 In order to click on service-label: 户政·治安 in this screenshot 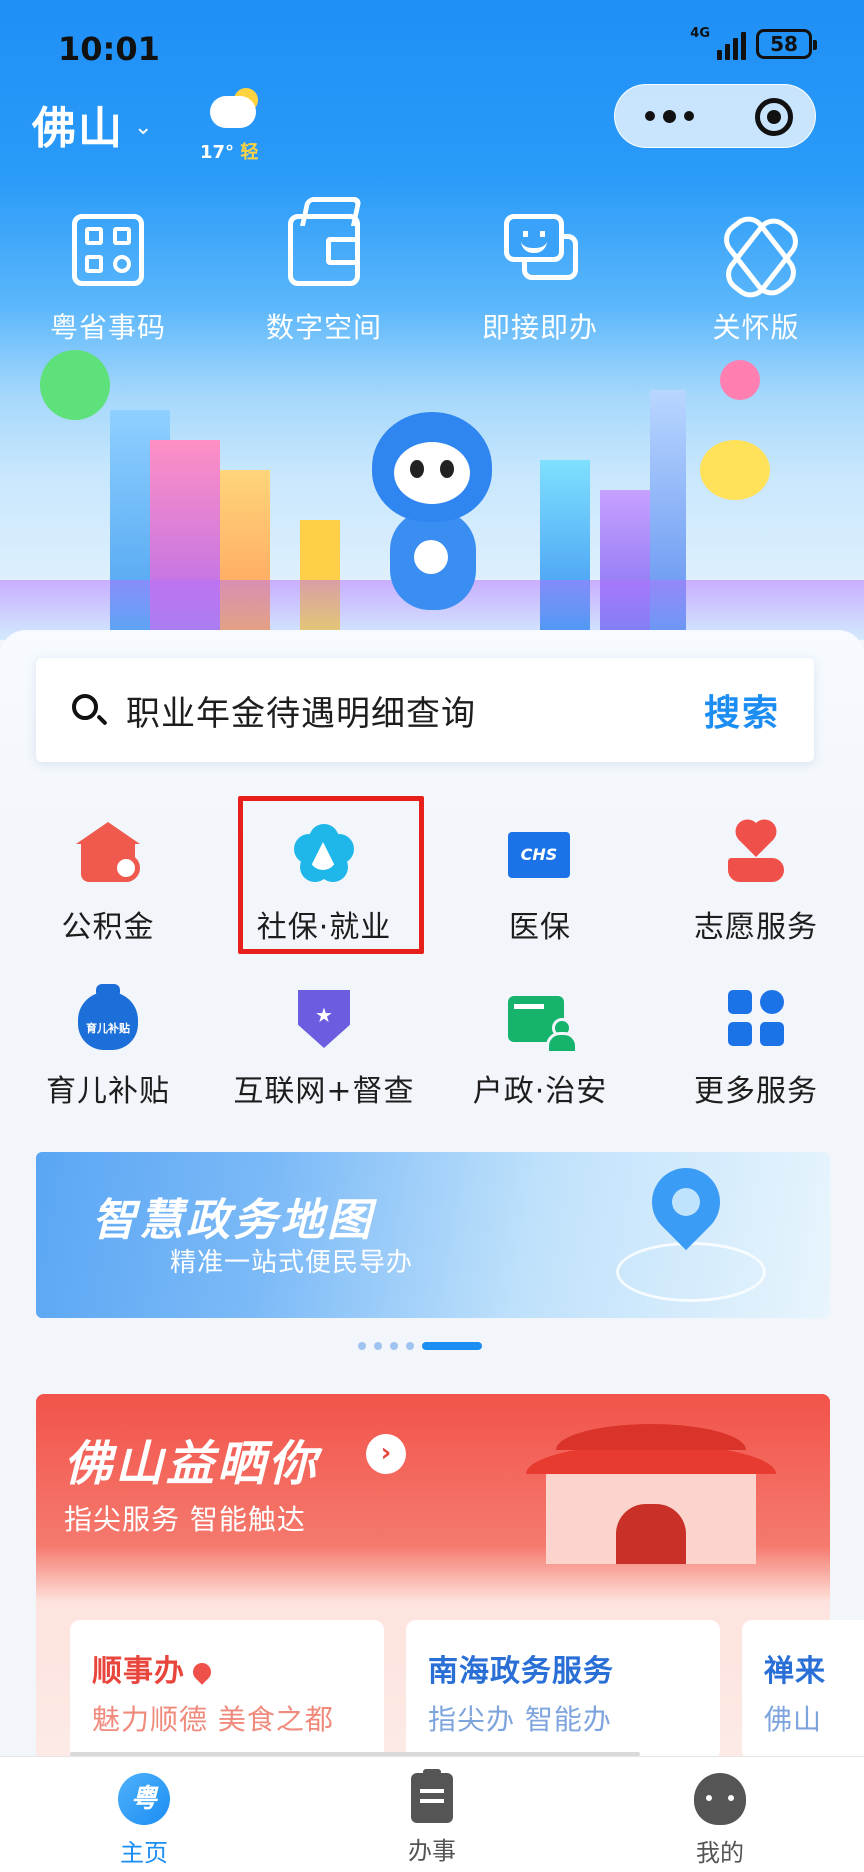, I will do `click(540, 1091)`.